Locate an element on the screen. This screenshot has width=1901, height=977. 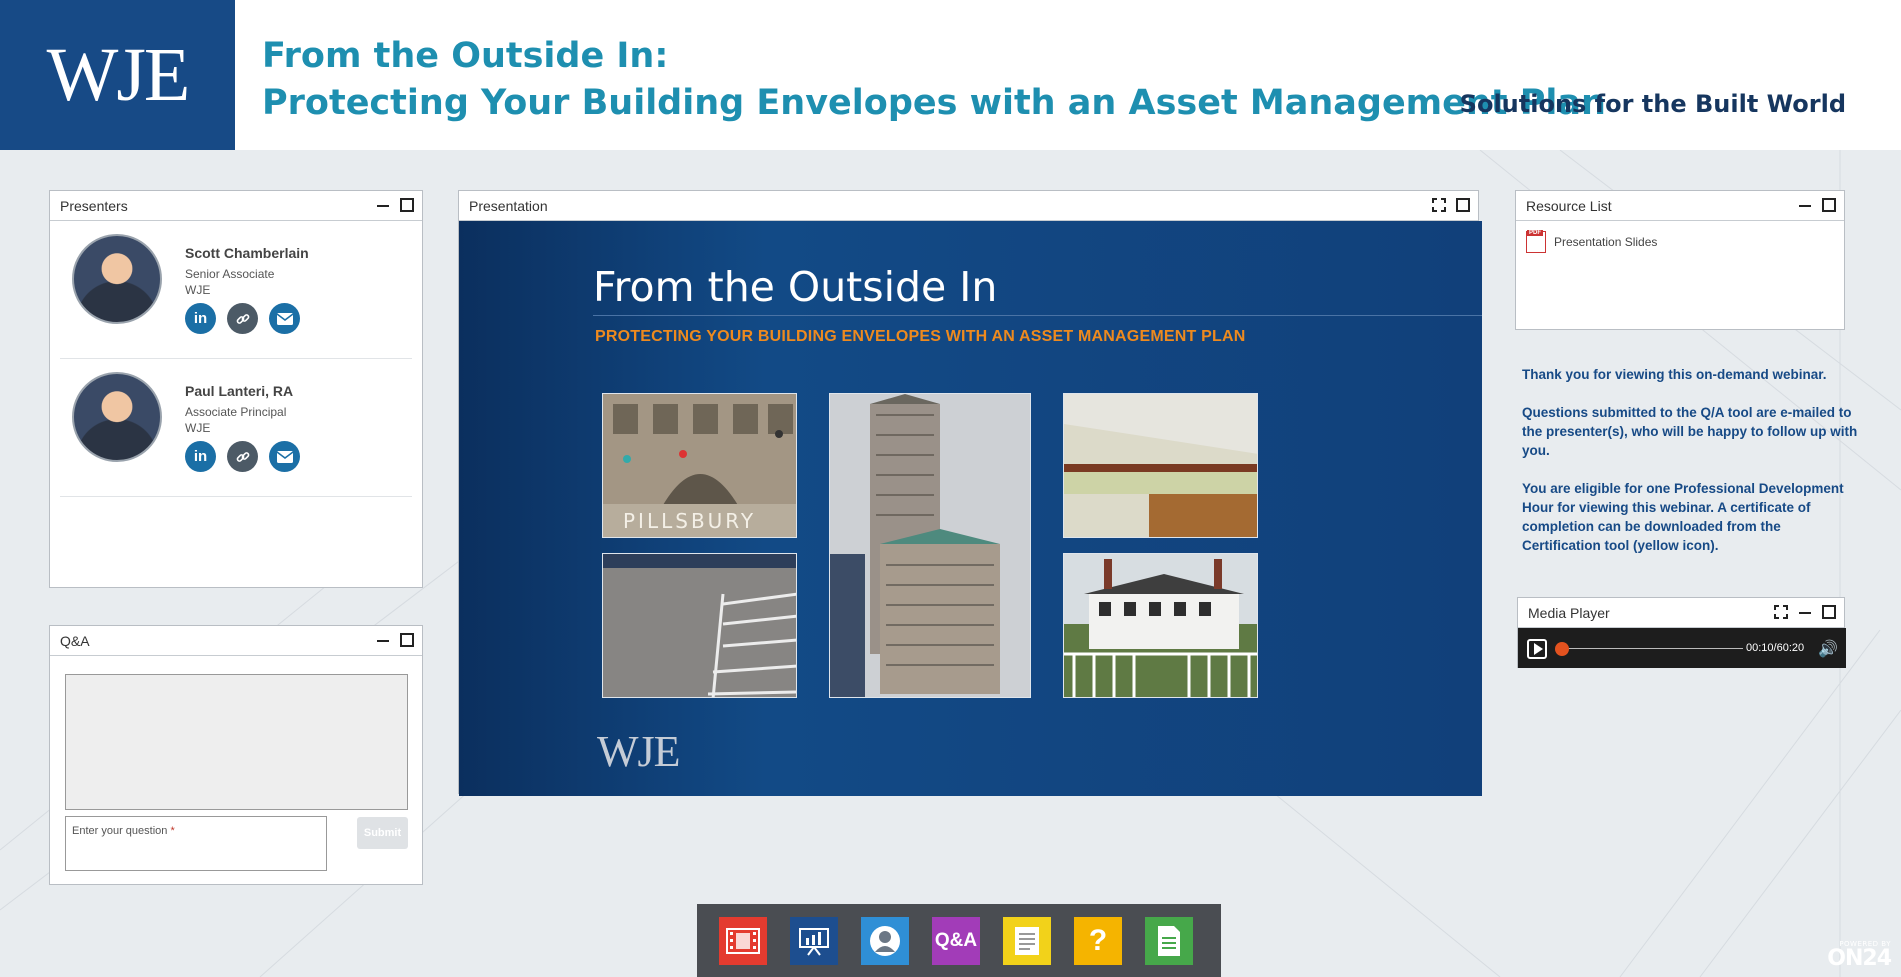
photo-sign-text: PILLSBURY is located at coordinates (689, 521).